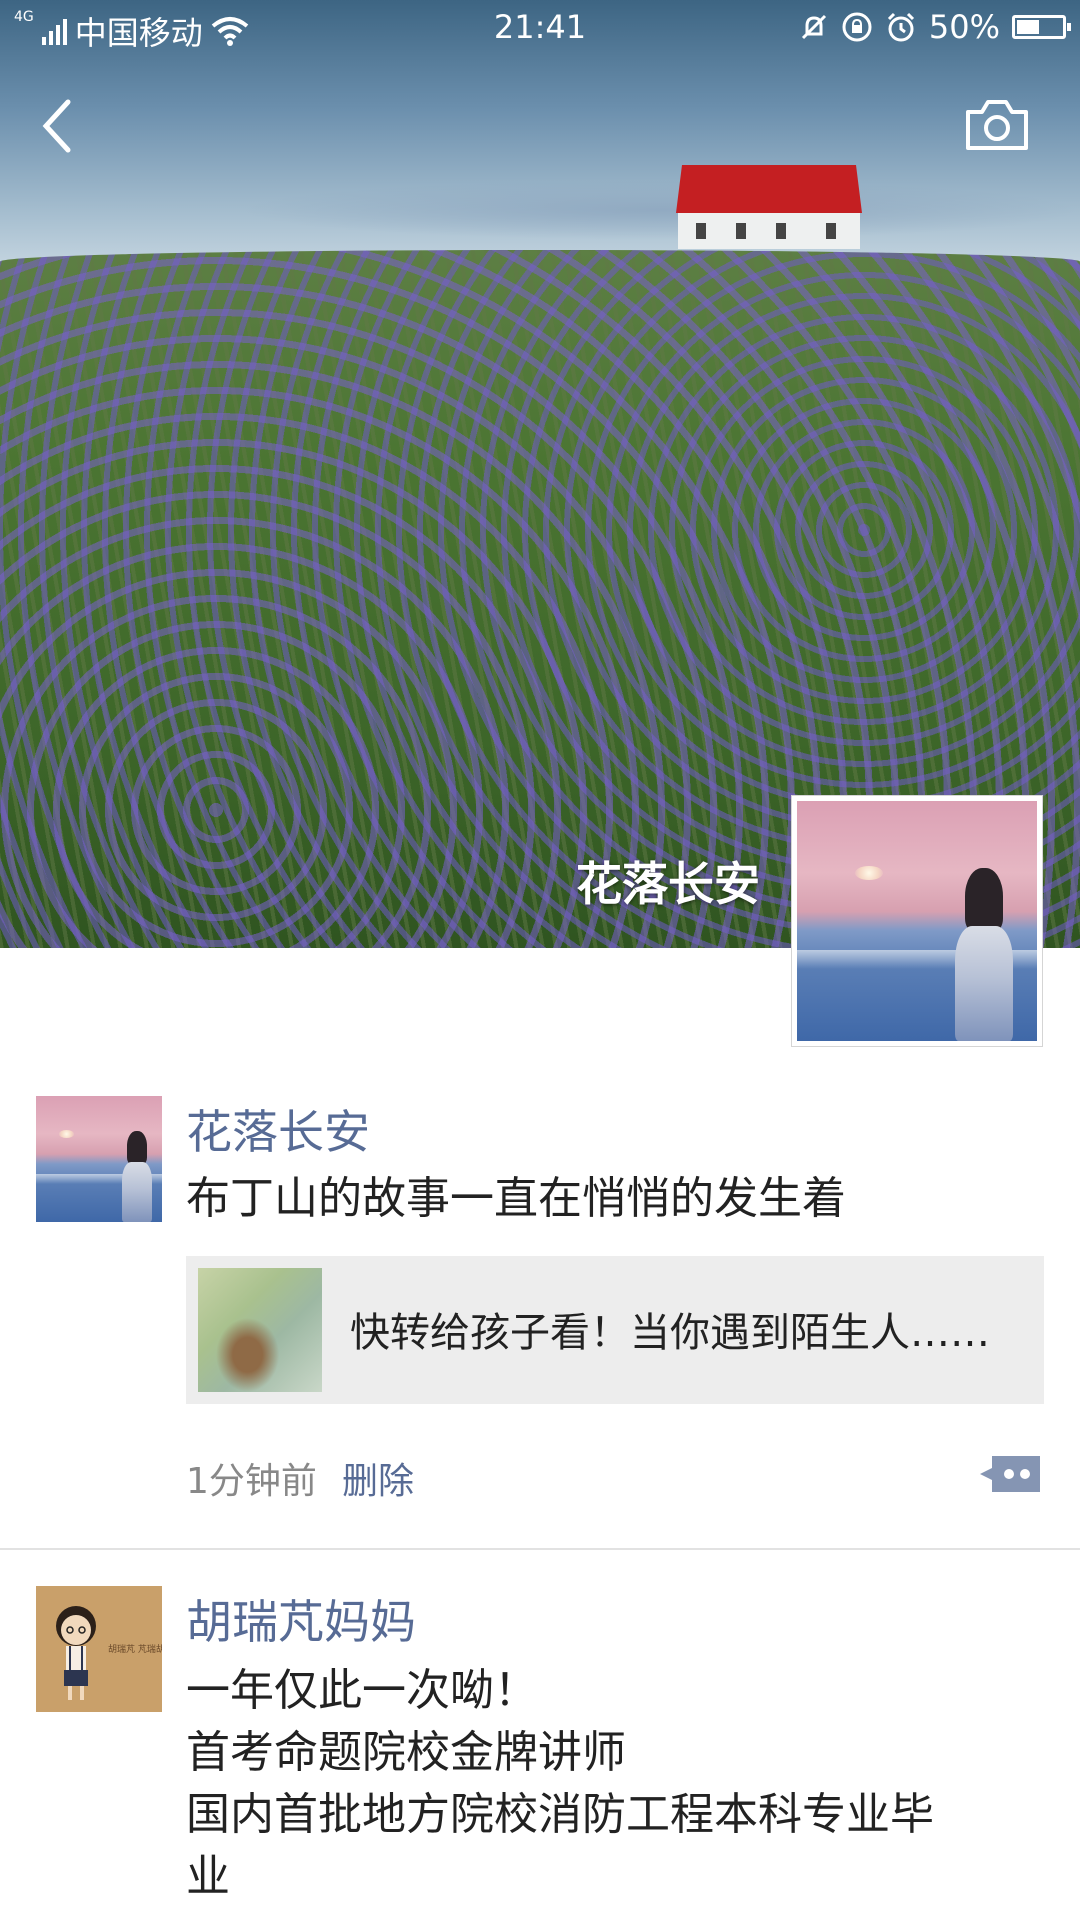 The image size is (1080, 1920). What do you see at coordinates (668, 884) in the screenshot?
I see `cover-user-name: 花落长安` at bounding box center [668, 884].